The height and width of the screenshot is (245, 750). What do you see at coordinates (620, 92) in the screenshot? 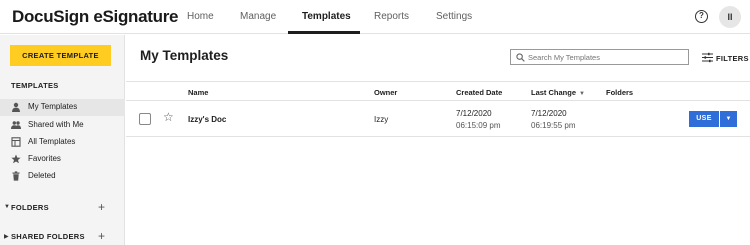
I see `column-header-folders: Folders` at bounding box center [620, 92].